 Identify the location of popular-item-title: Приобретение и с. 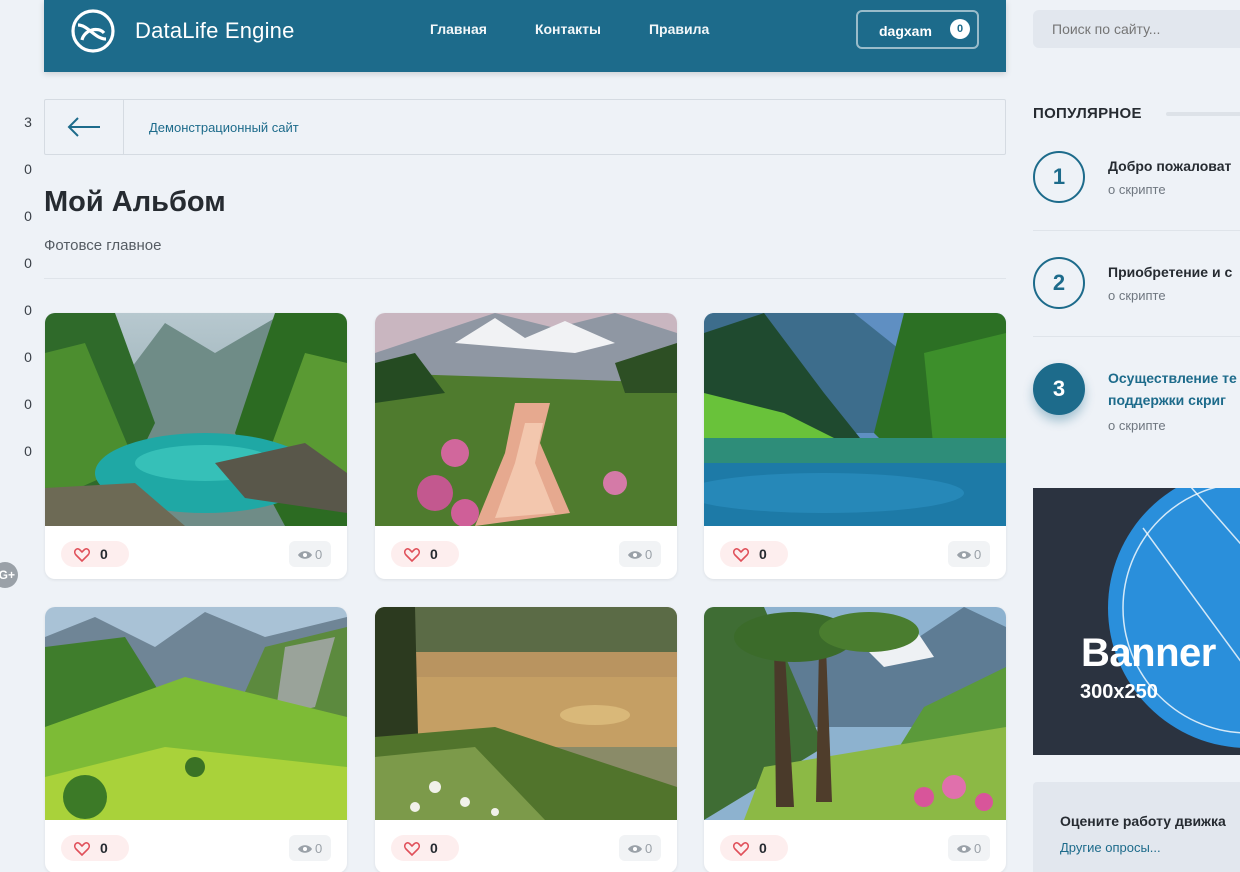
(1170, 272).